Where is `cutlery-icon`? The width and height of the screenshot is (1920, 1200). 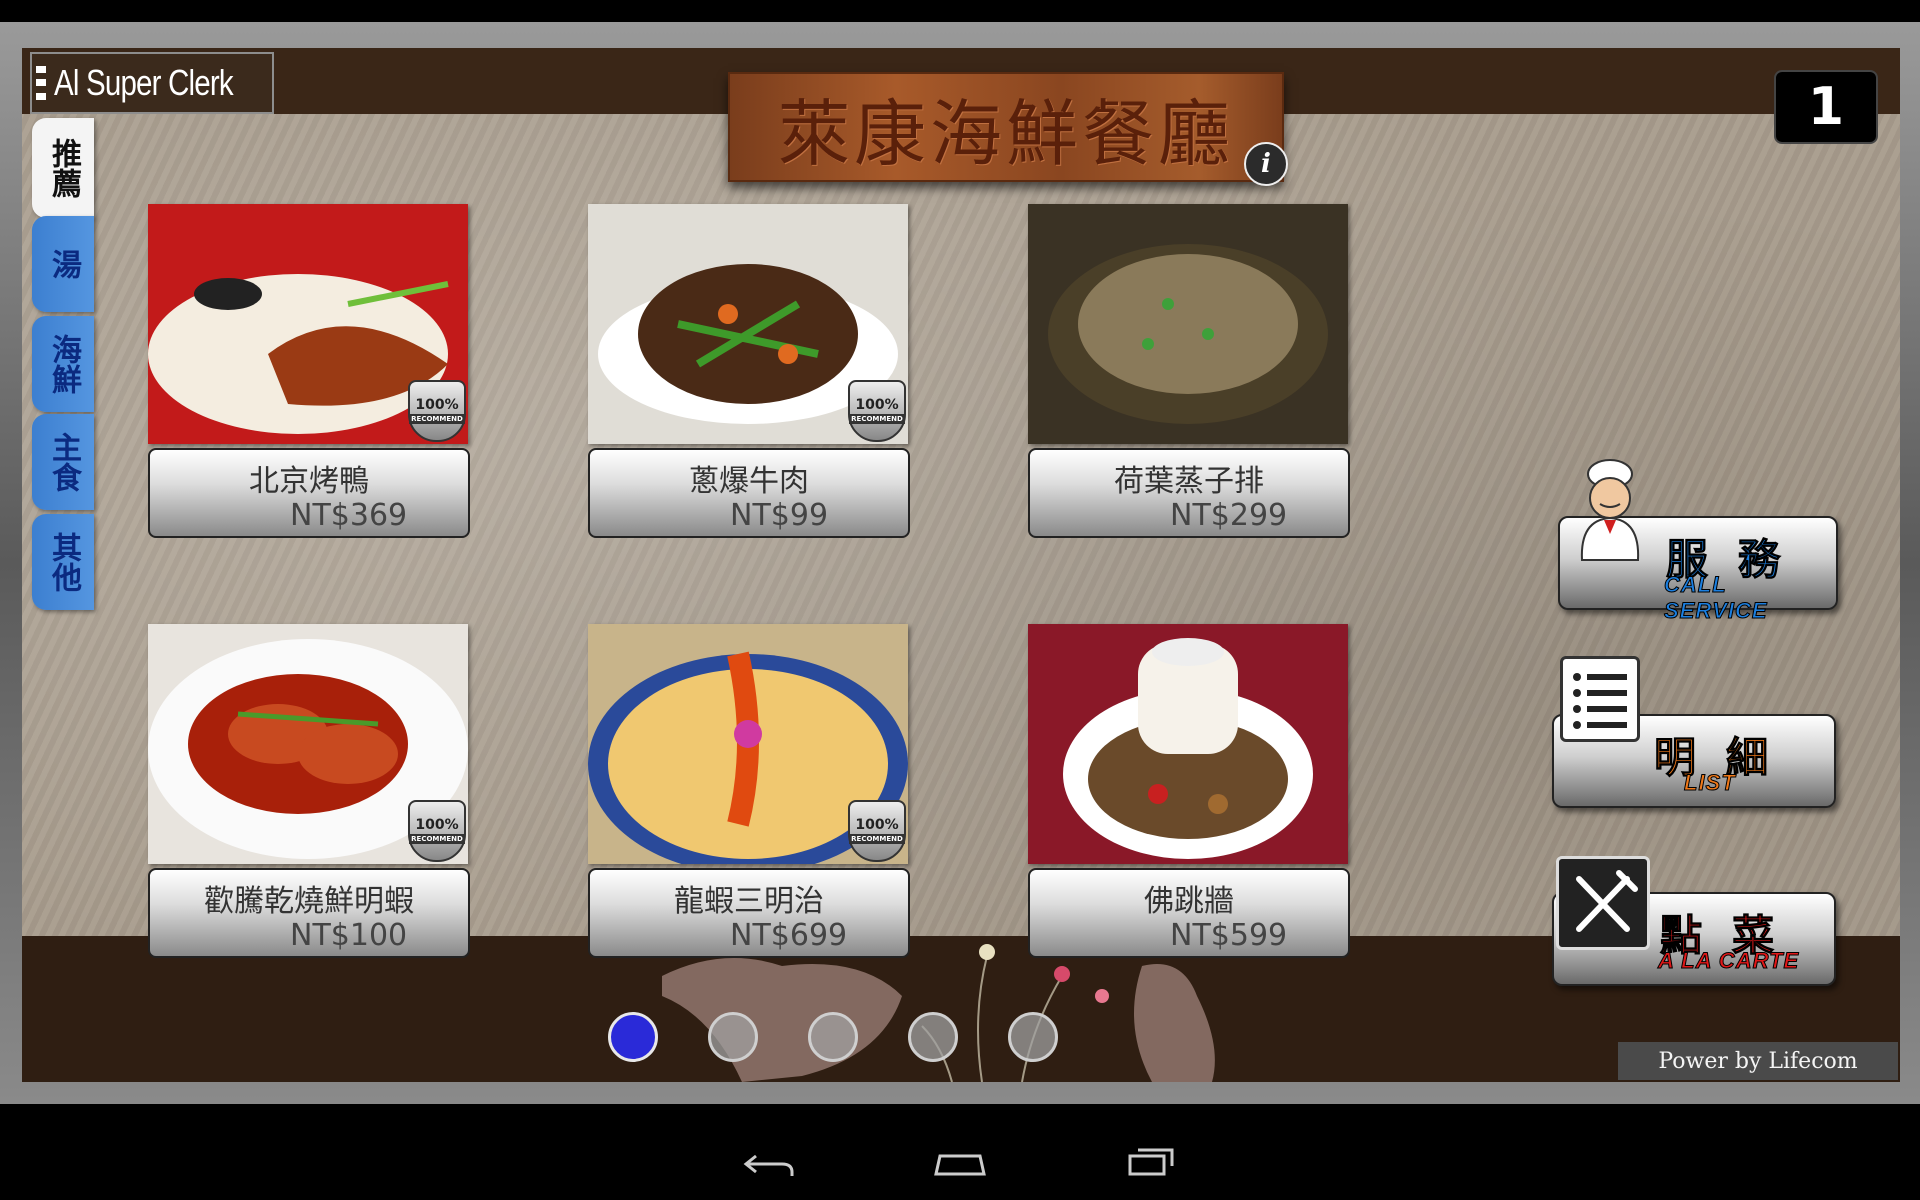 cutlery-icon is located at coordinates (1603, 903).